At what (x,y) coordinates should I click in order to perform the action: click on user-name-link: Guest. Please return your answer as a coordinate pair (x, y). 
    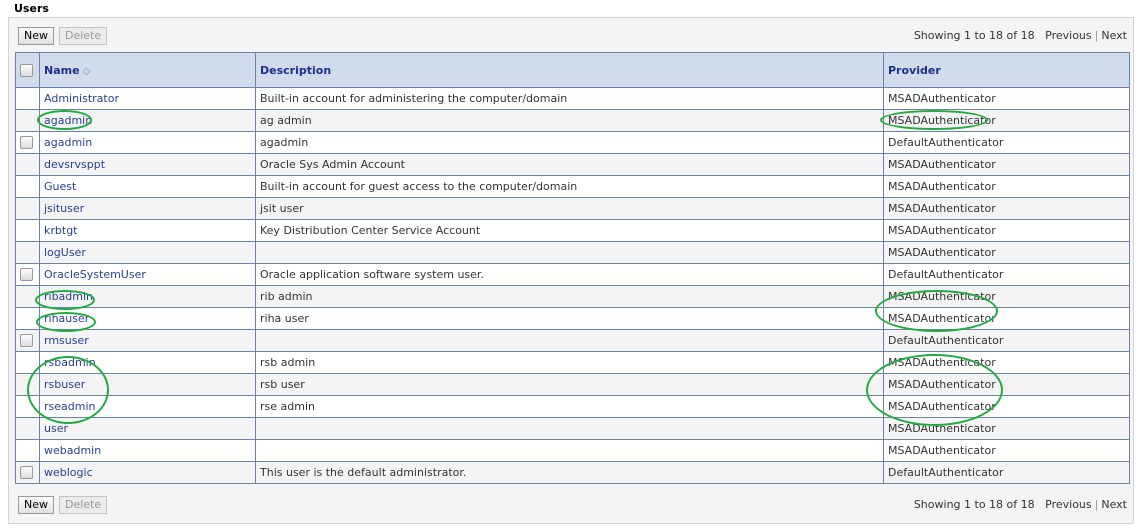
    Looking at the image, I should click on (147, 186).